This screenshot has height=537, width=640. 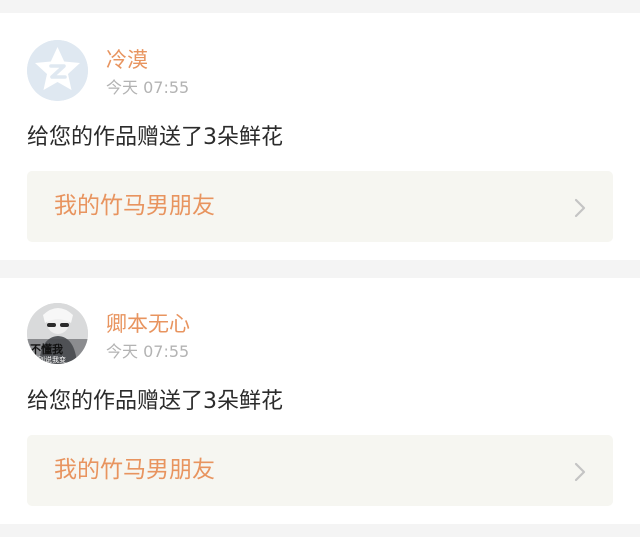 I want to click on svg-text: 就别说我变, so click(x=48, y=359).